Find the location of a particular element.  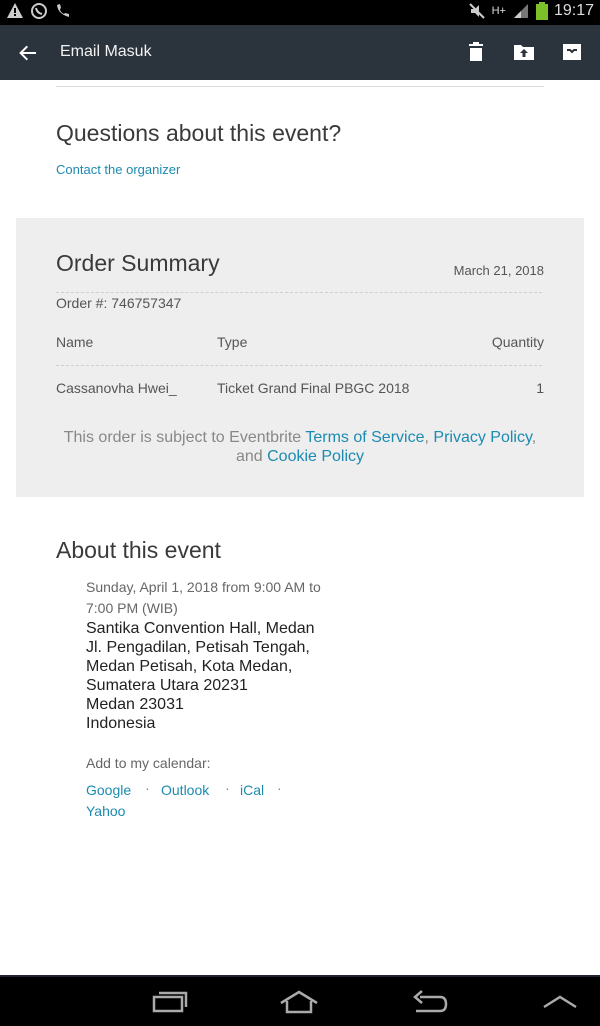

yahoo-calendar-link: Yahoo is located at coordinates (105, 811).